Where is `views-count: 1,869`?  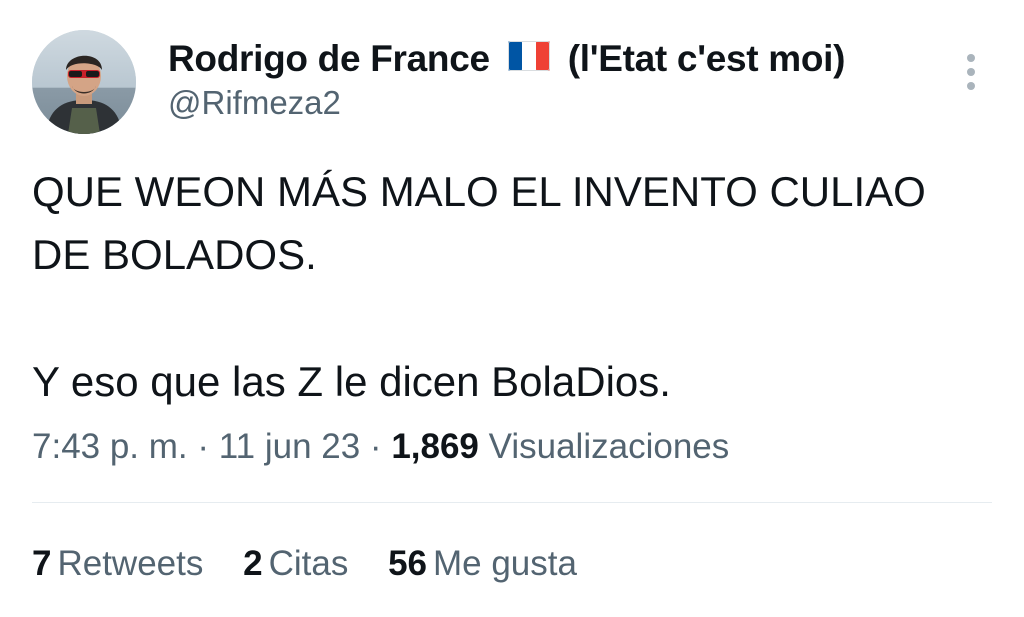 views-count: 1,869 is located at coordinates (435, 446).